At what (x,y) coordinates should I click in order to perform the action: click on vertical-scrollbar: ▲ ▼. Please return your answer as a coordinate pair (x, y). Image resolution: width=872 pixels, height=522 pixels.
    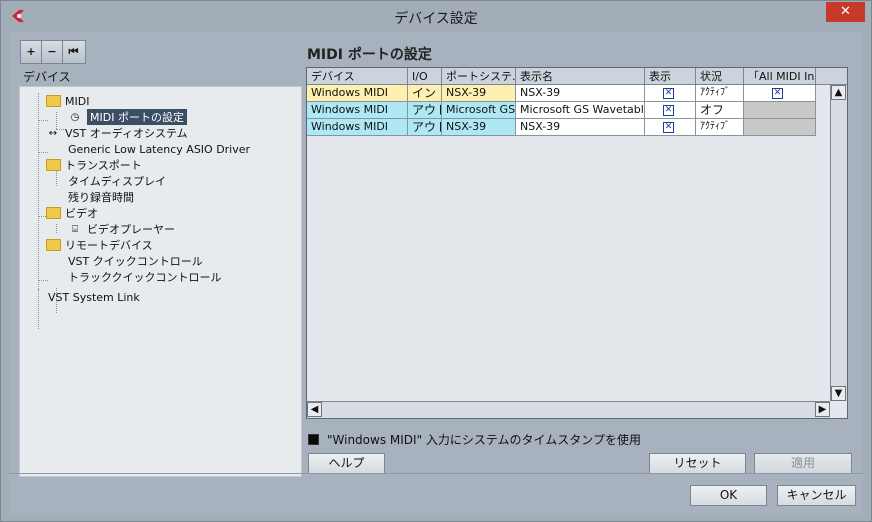
    Looking at the image, I should click on (838, 243).